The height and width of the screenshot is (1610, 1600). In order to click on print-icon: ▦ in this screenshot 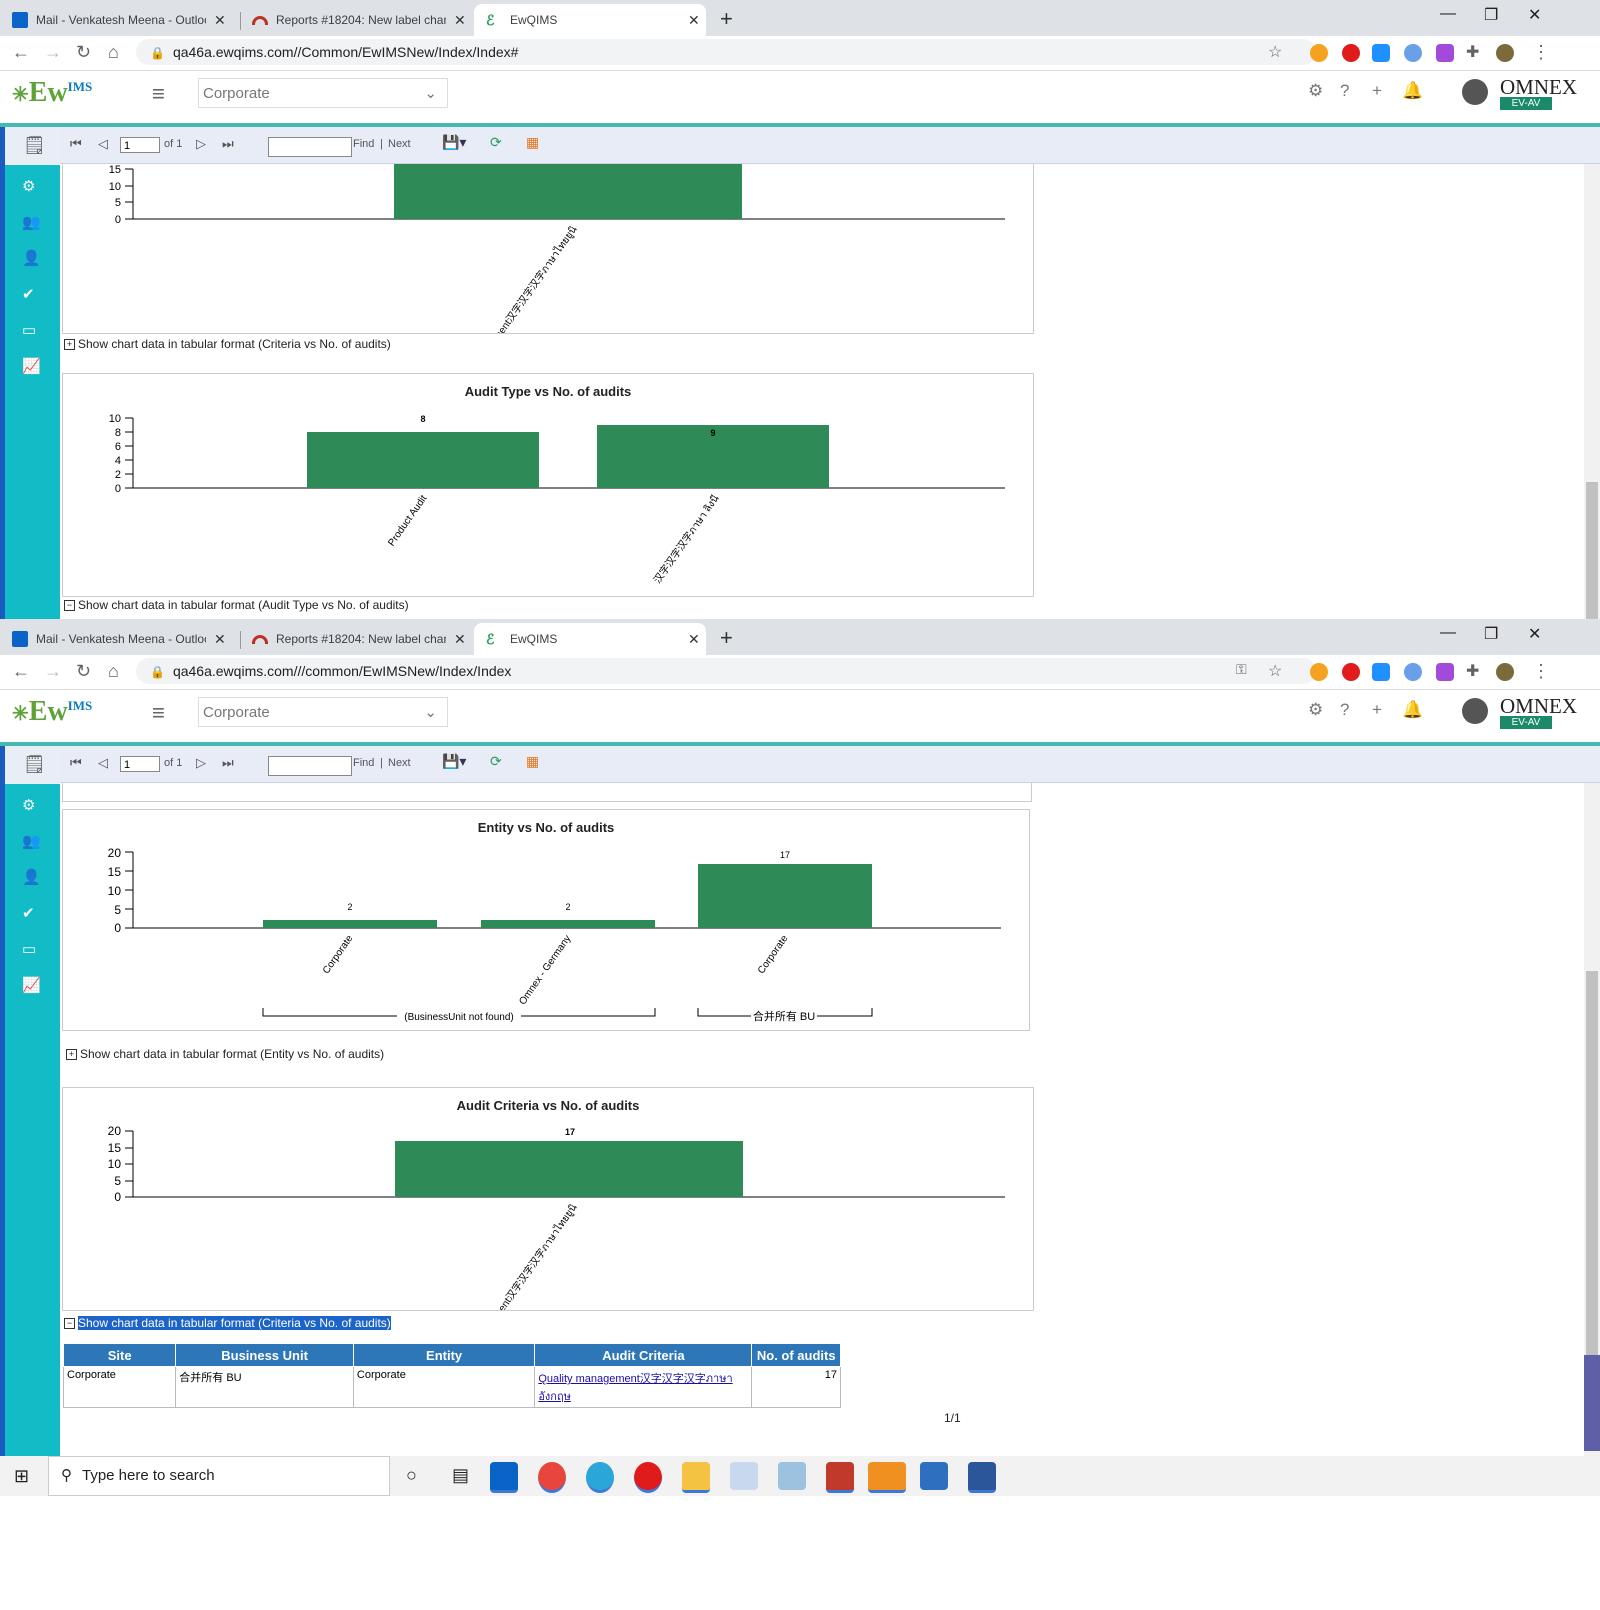, I will do `click(532, 761)`.